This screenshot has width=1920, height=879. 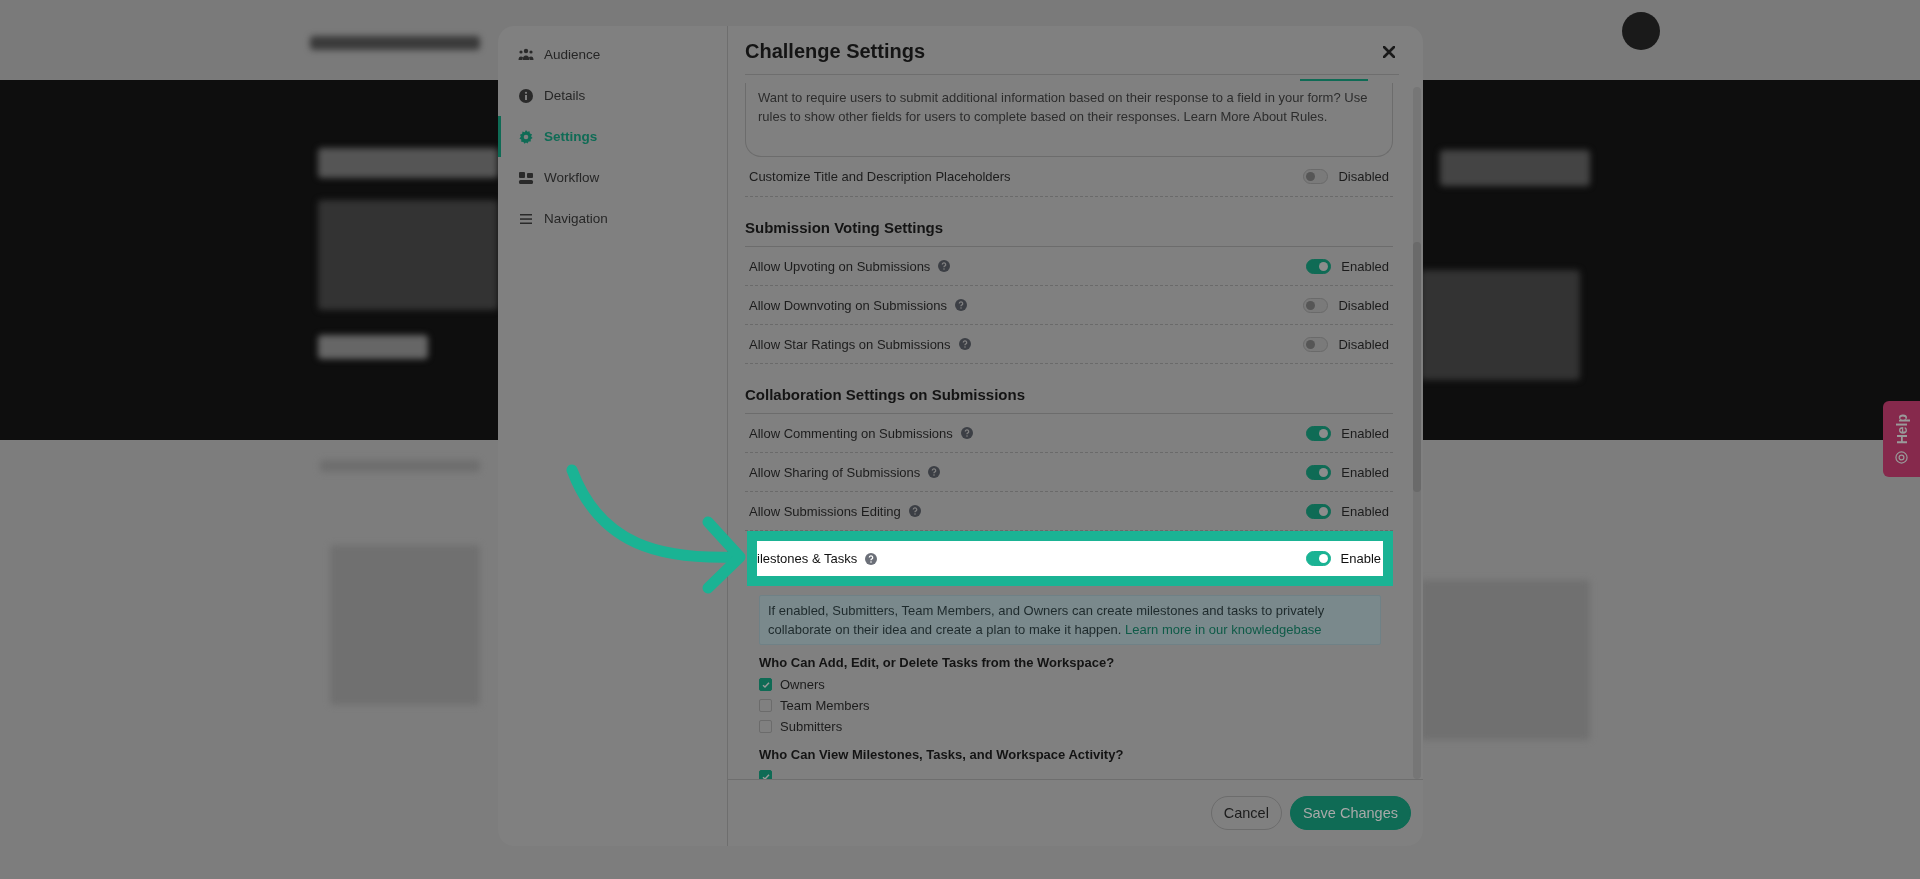 What do you see at coordinates (1350, 813) in the screenshot?
I see `save-button: Save Changes` at bounding box center [1350, 813].